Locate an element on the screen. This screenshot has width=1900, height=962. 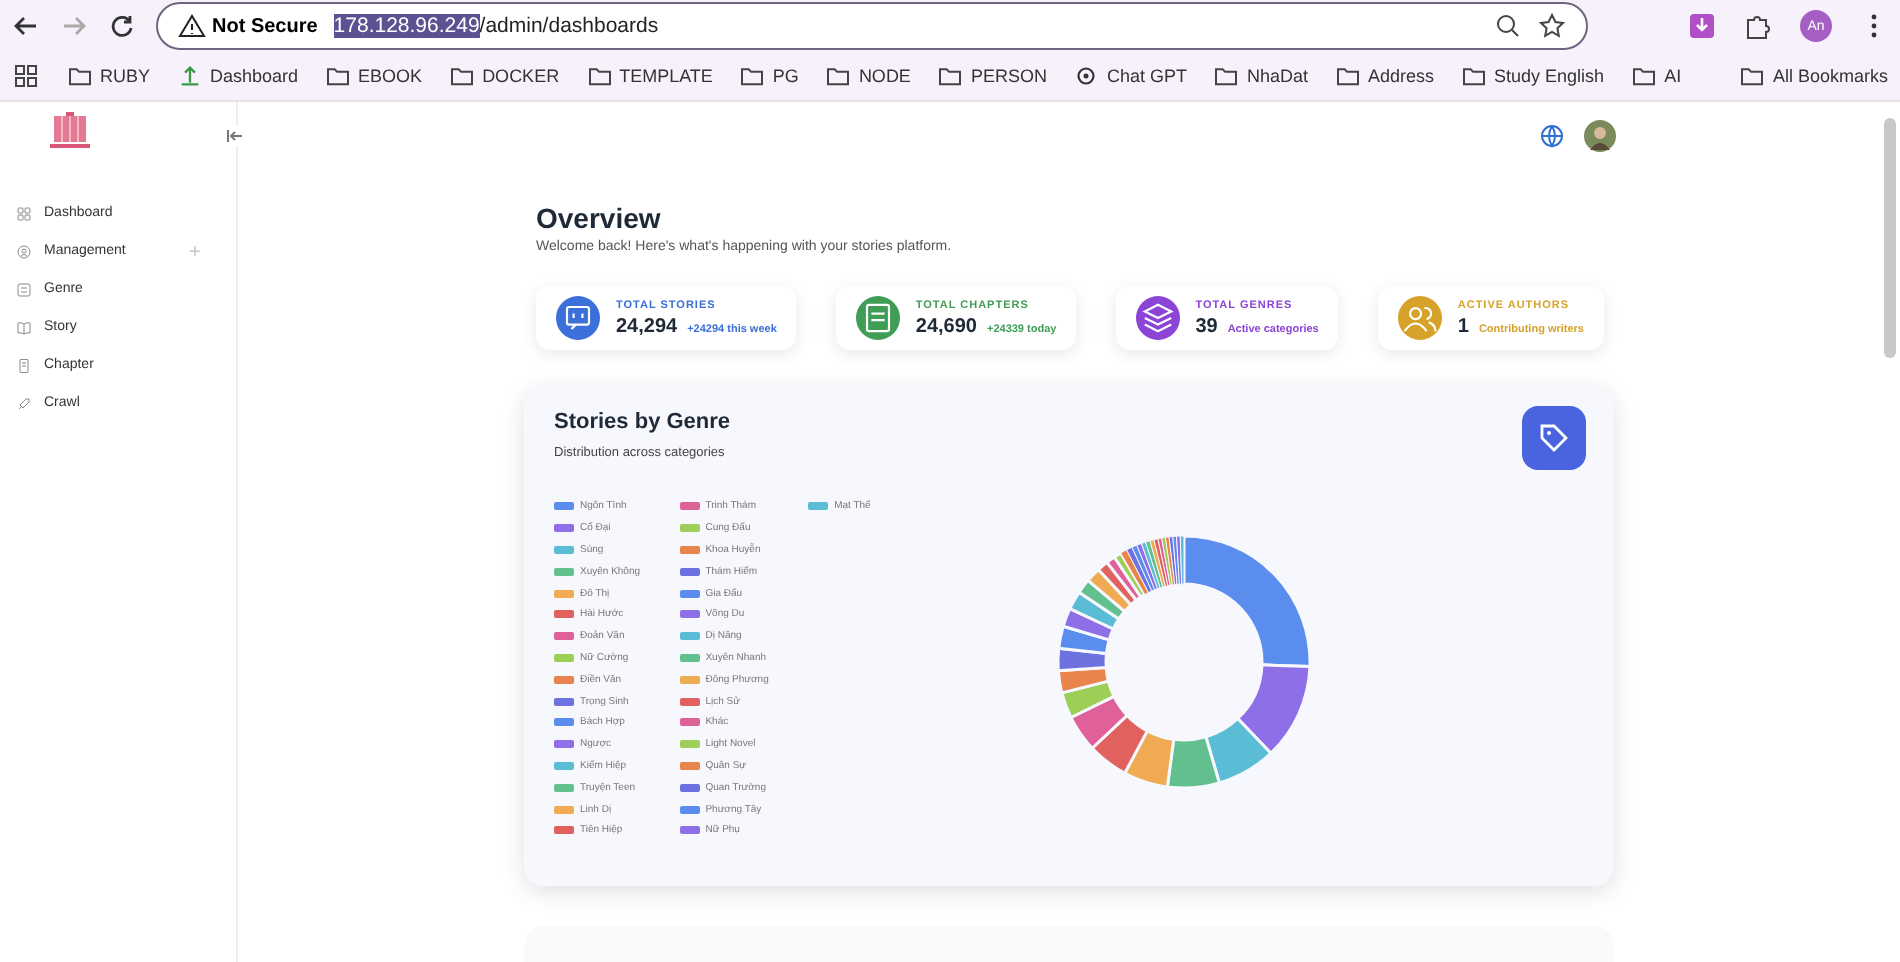
document-icon is located at coordinates (24, 365).